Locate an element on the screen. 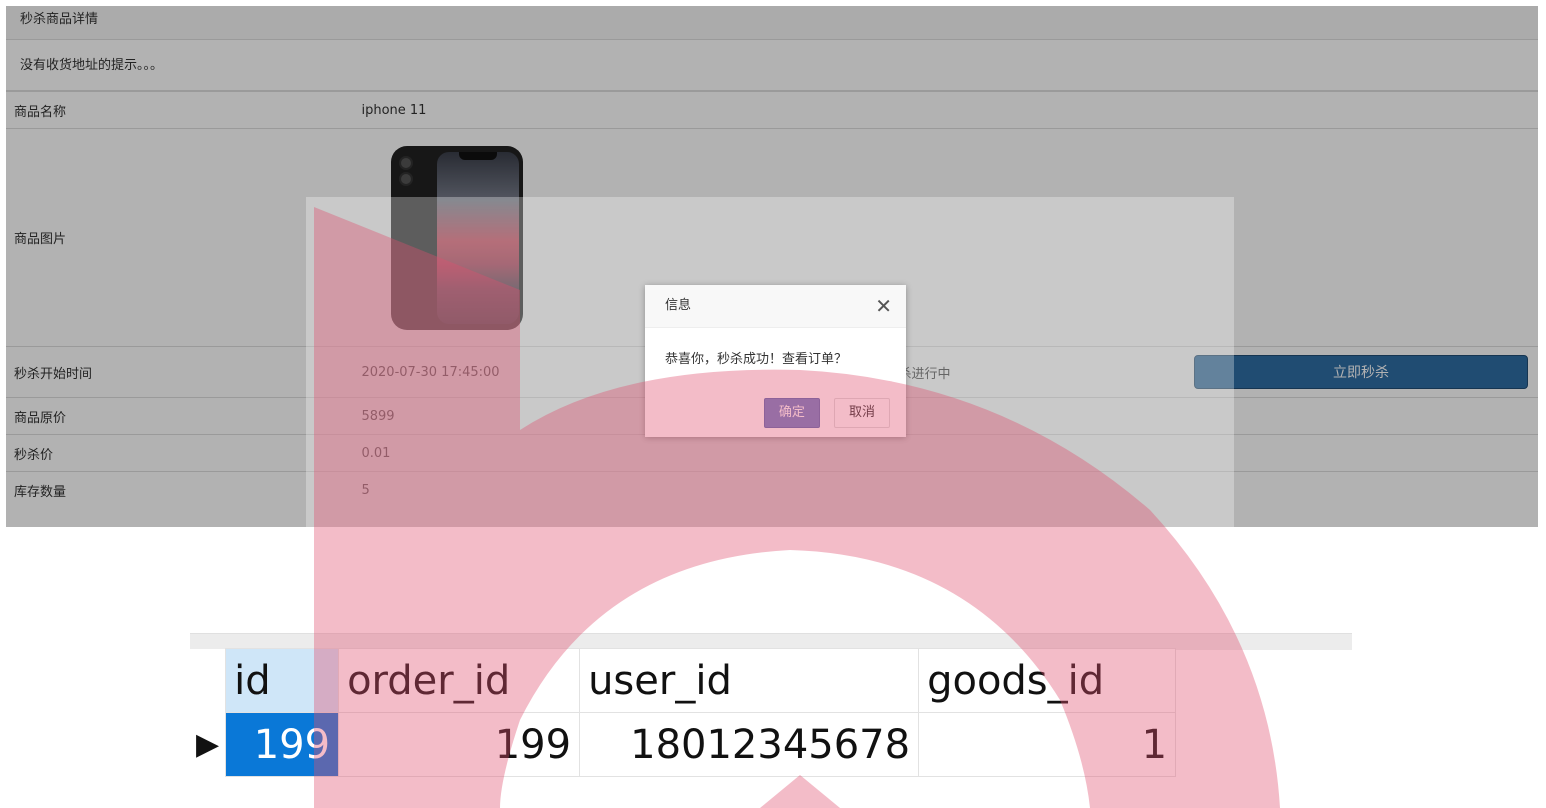 The width and height of the screenshot is (1546, 808). column-header-id: id is located at coordinates (282, 680).